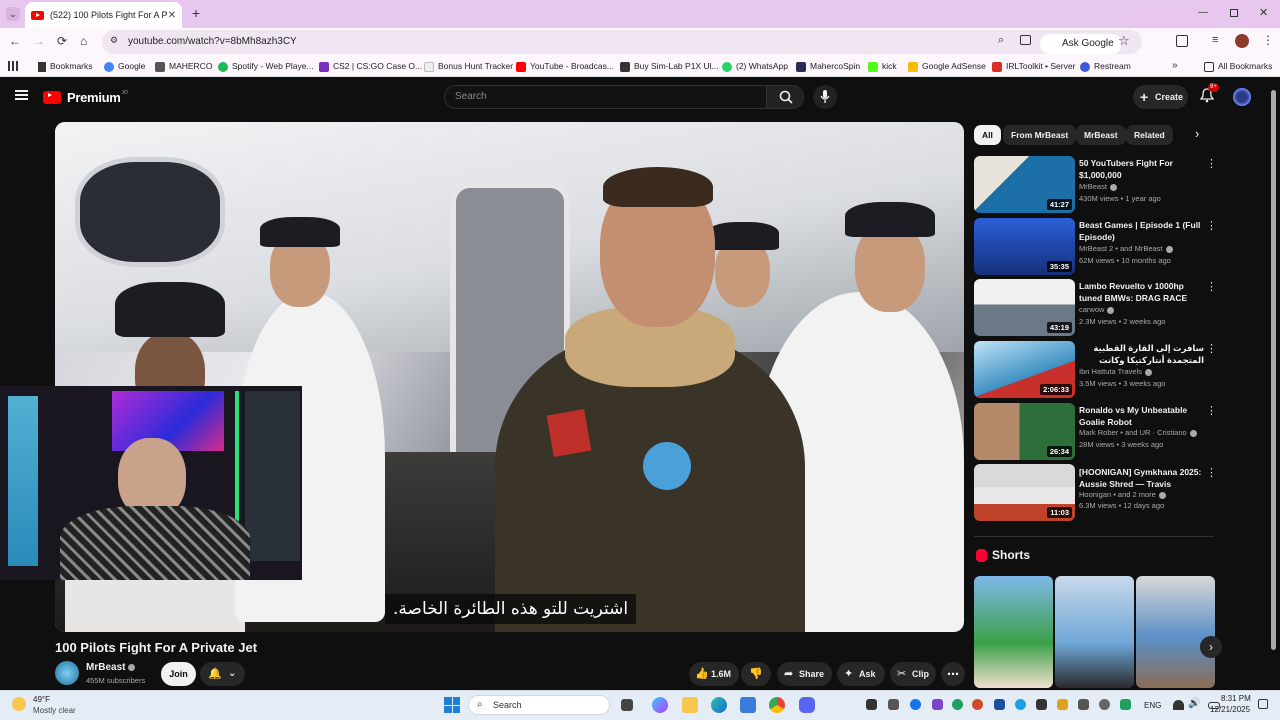 This screenshot has height=720, width=1280. I want to click on all-bookmarks-button: All Bookmarks, so click(1238, 66).